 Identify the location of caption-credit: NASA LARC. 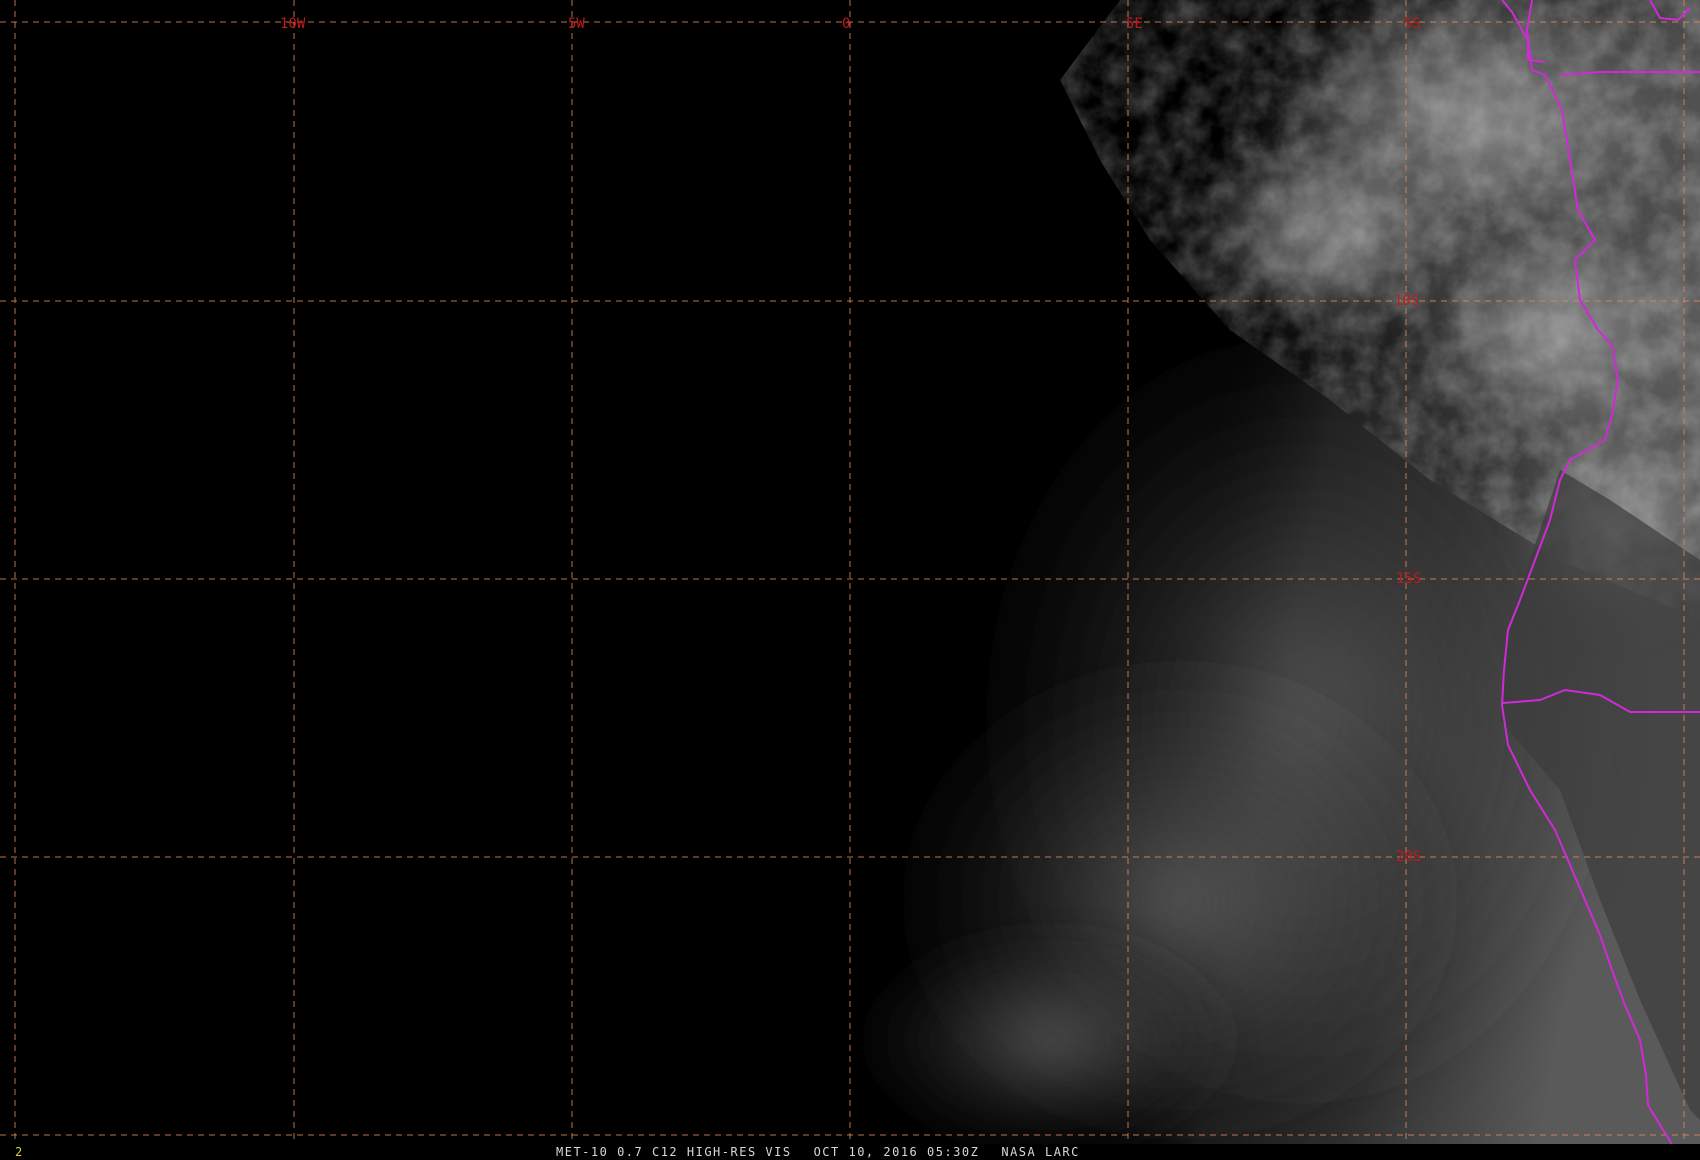
(1040, 1152).